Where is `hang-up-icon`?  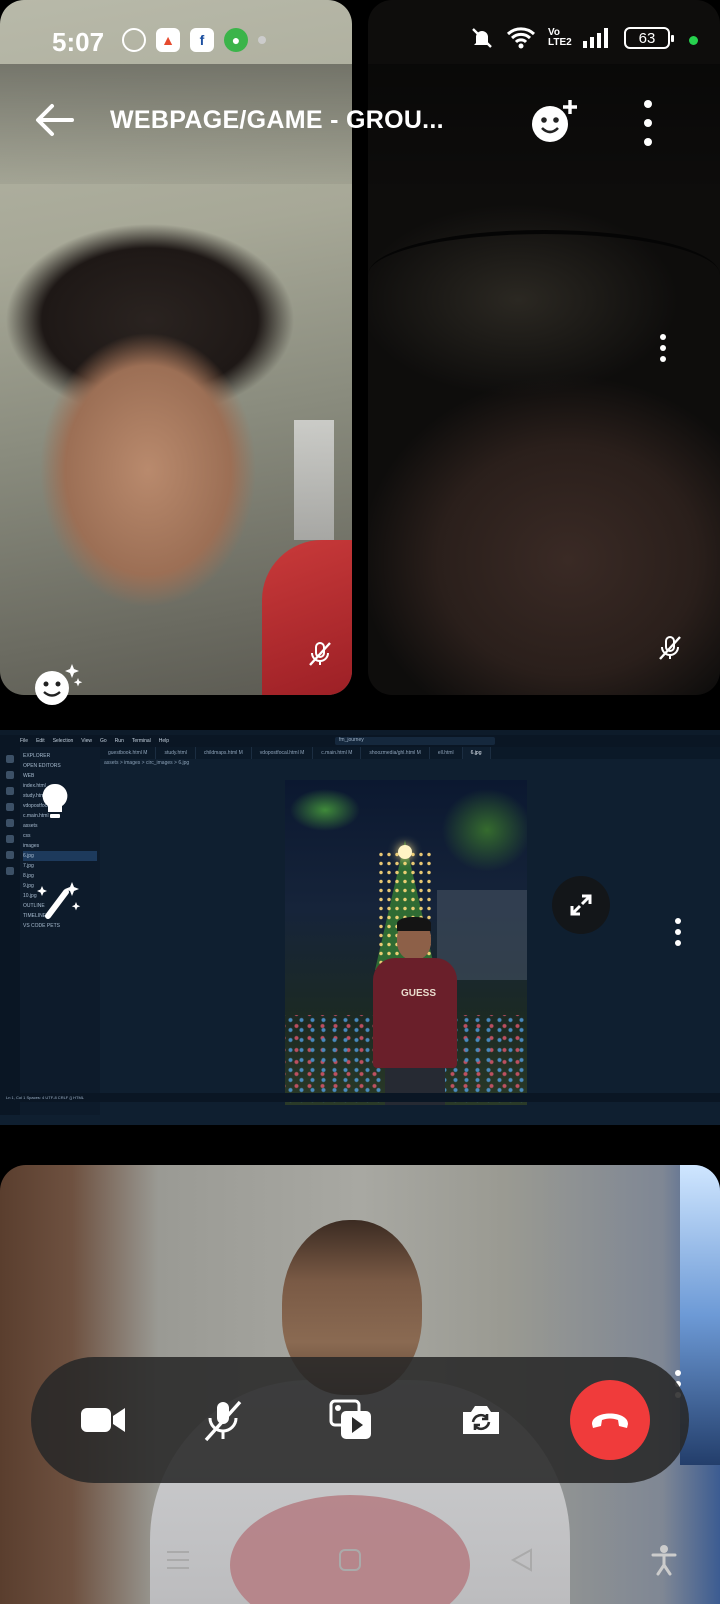
hang-up-icon is located at coordinates (610, 1420).